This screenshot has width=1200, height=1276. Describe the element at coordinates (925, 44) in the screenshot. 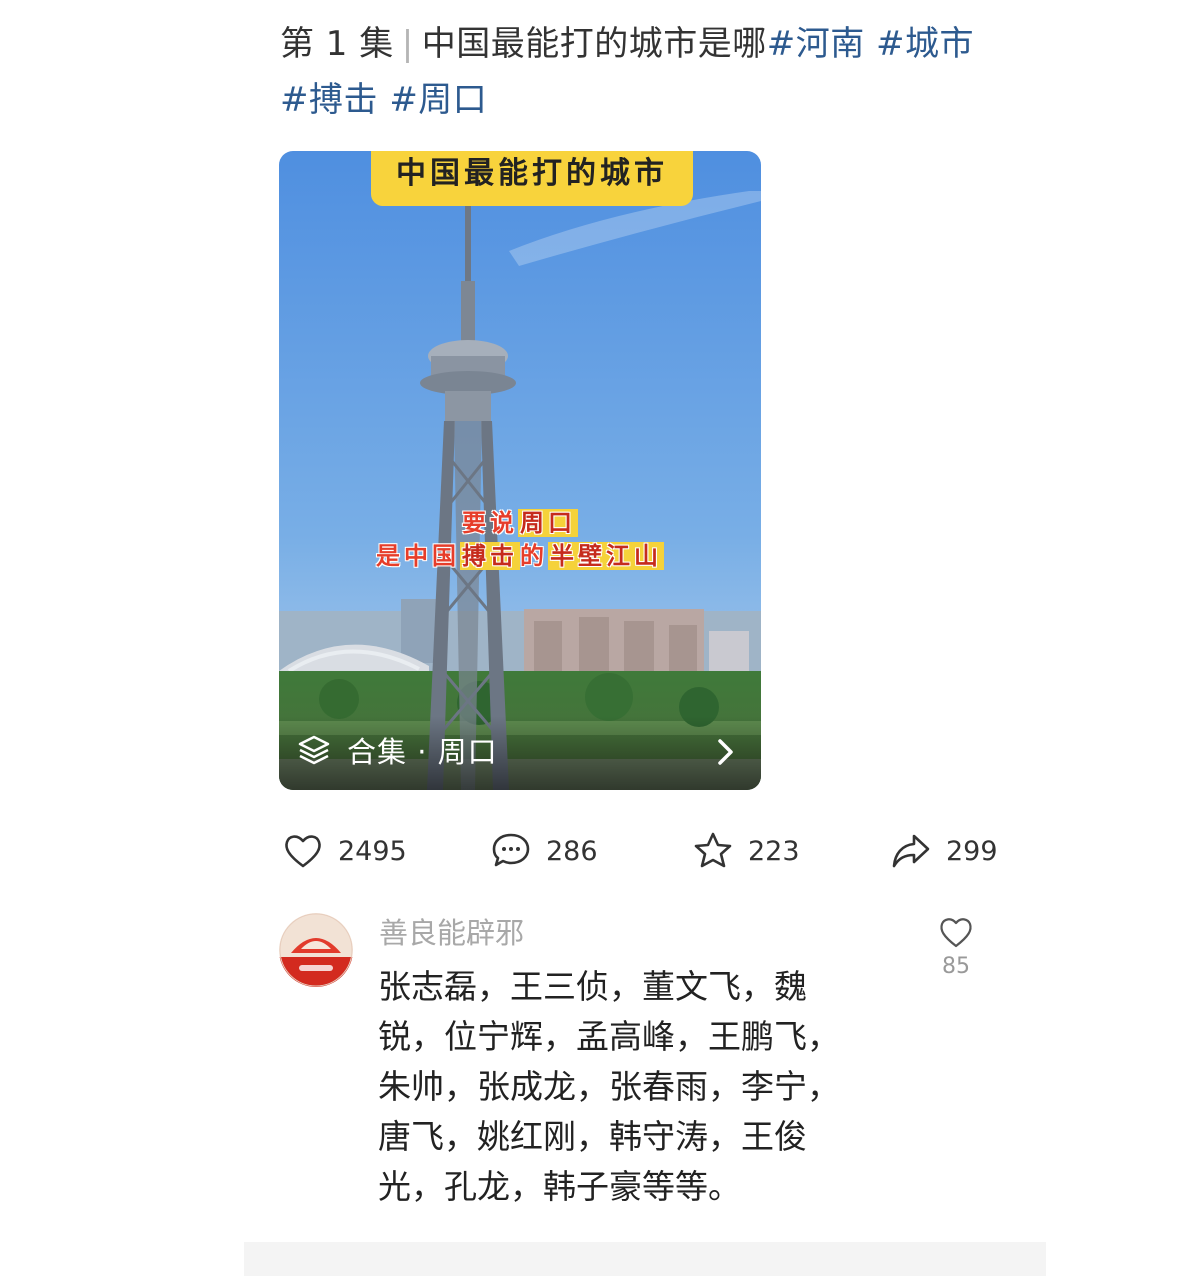

I see `hashtag-city: #城市` at that location.